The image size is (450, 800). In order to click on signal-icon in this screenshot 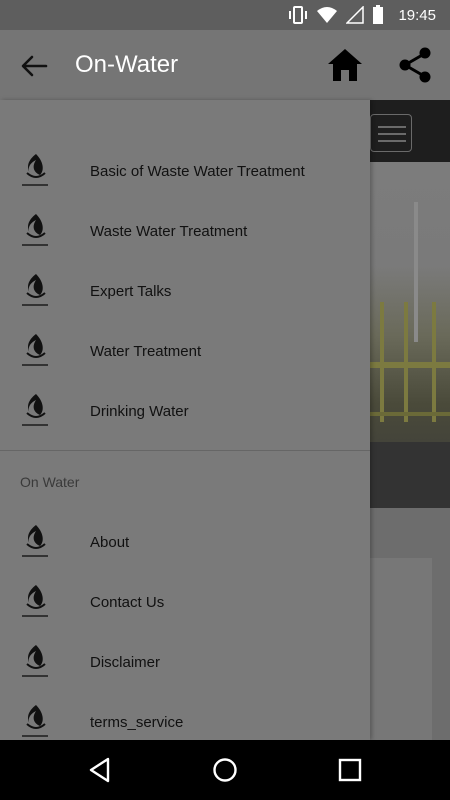, I will do `click(355, 15)`.